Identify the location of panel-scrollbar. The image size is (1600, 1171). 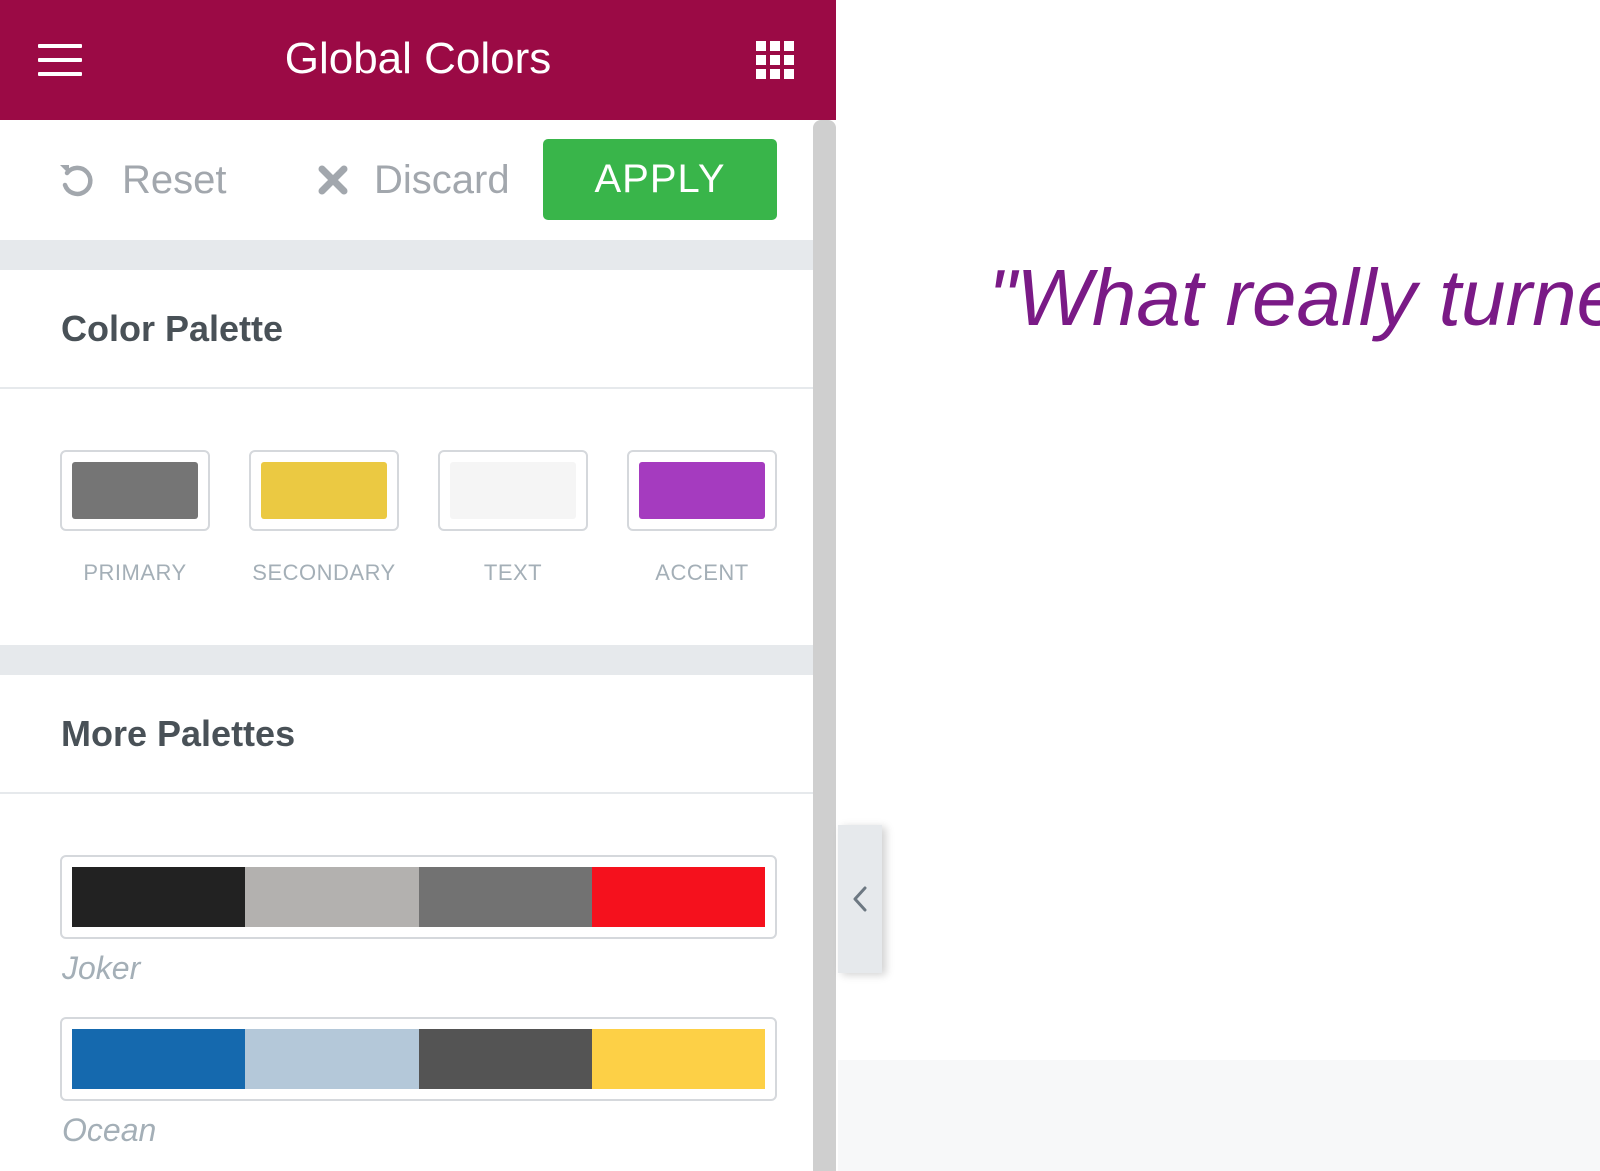
(824, 645).